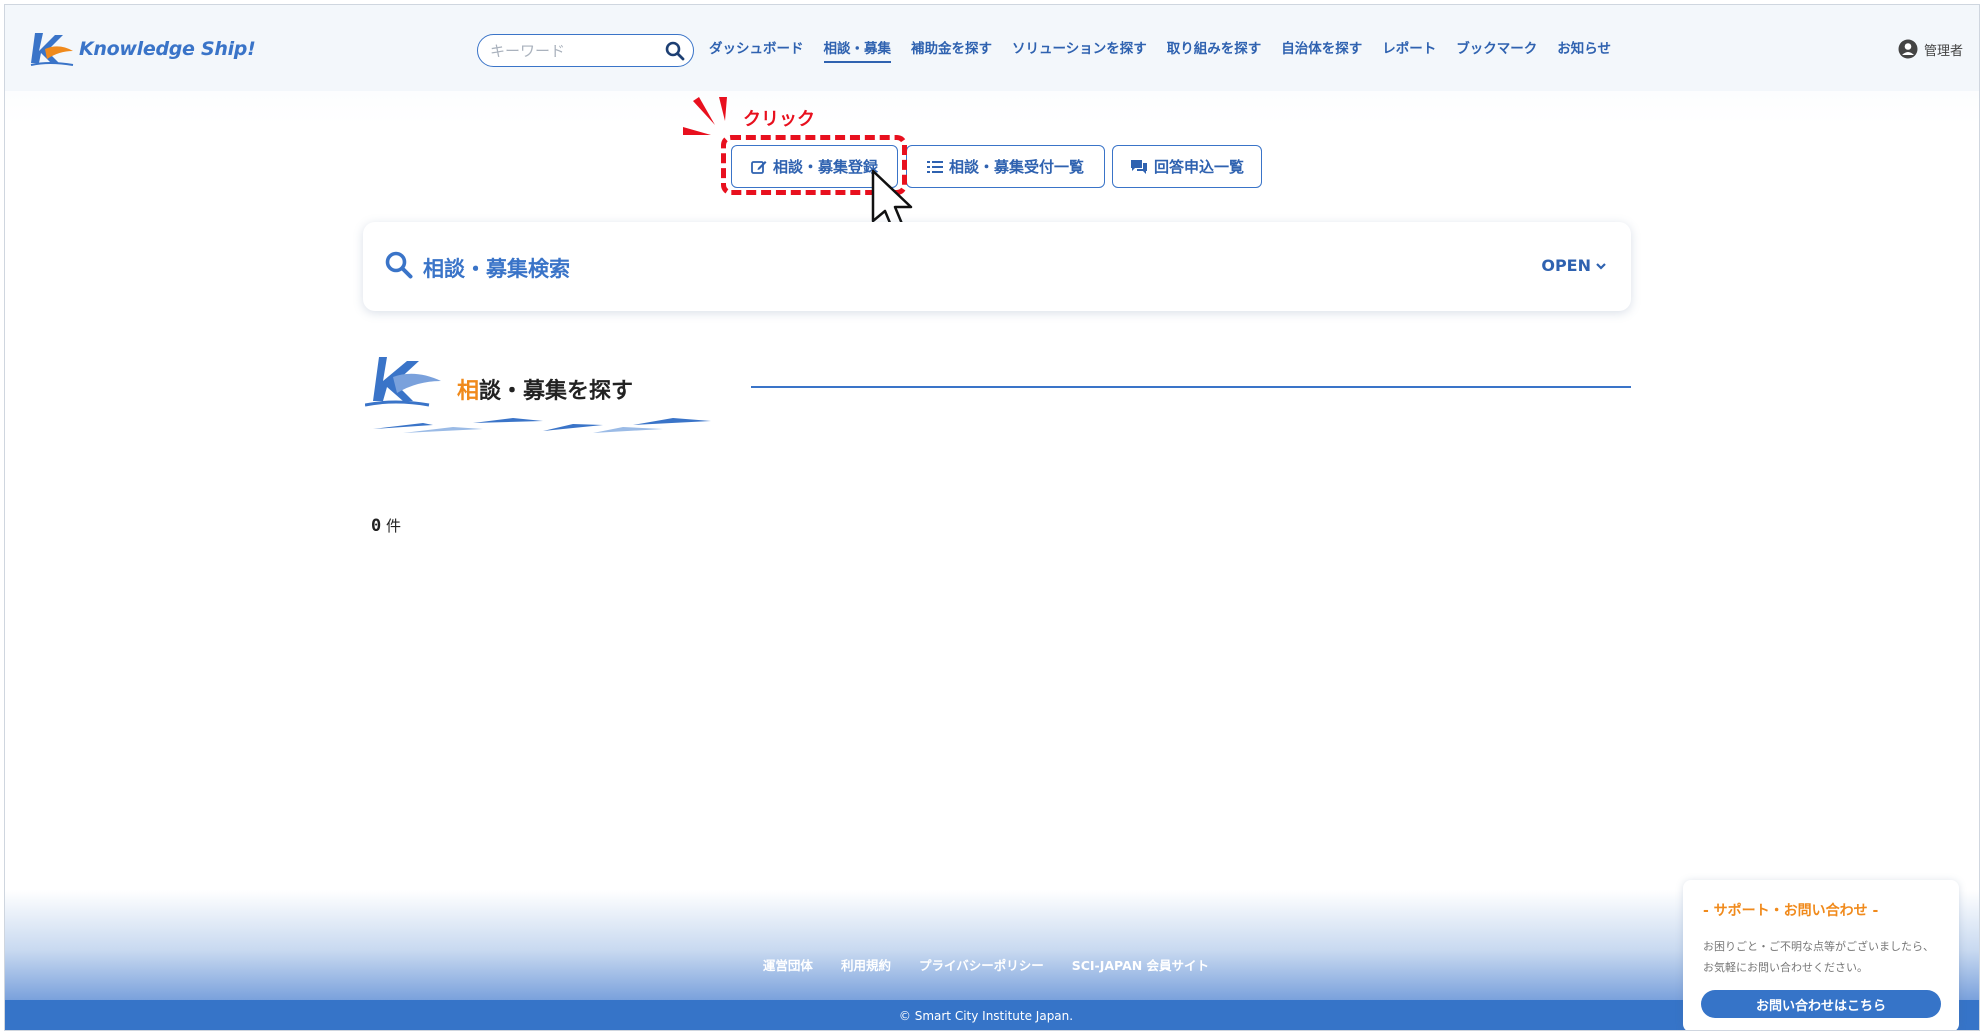  Describe the element at coordinates (1584, 50) in the screenshot. I see `nav-news: お知らせ` at that location.